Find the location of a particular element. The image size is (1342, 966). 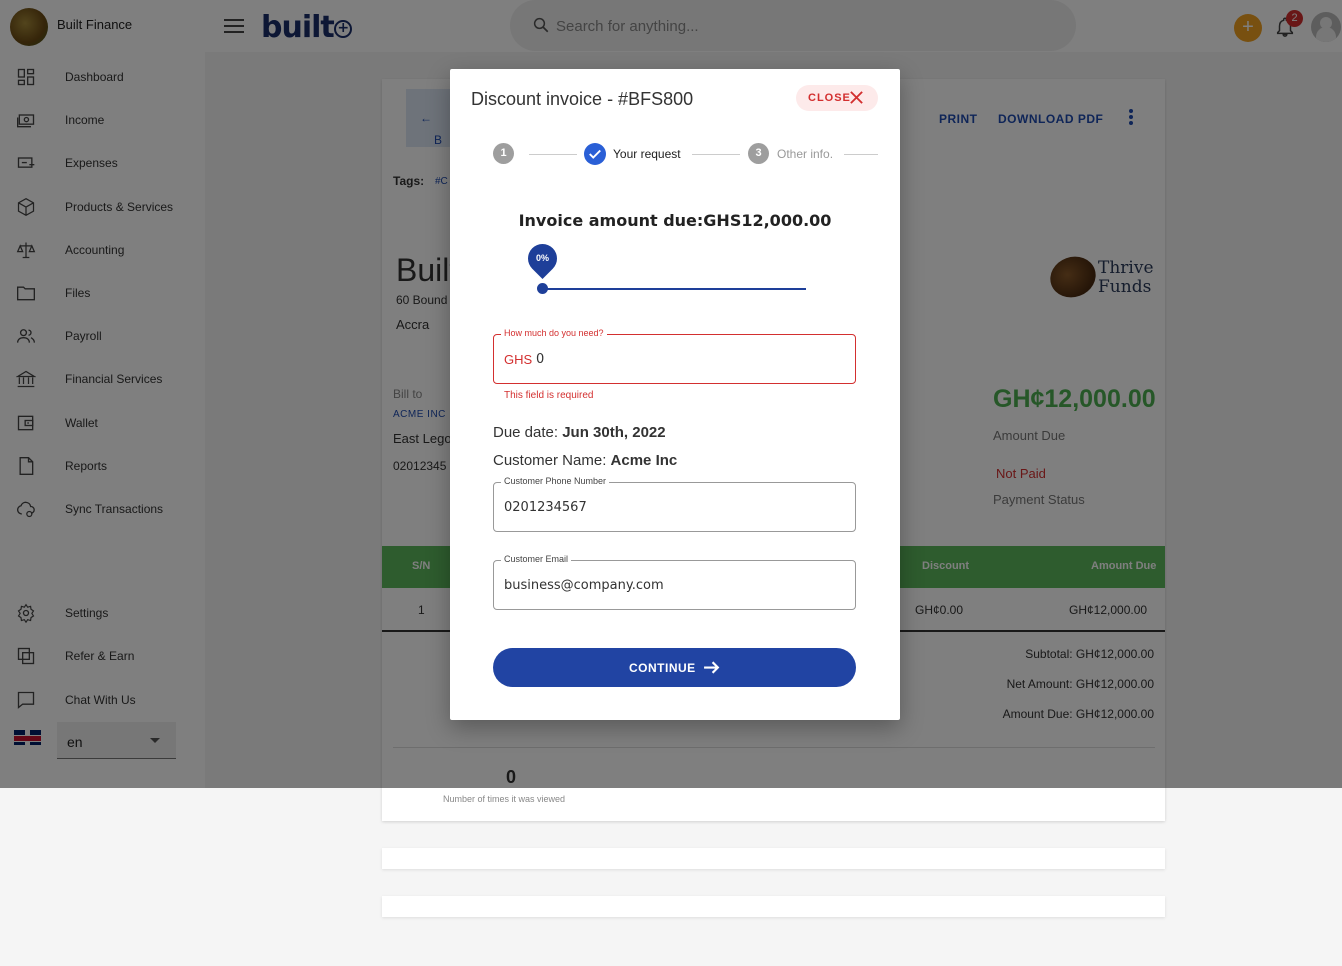

customer-name-value: Acme Inc is located at coordinates (644, 460).